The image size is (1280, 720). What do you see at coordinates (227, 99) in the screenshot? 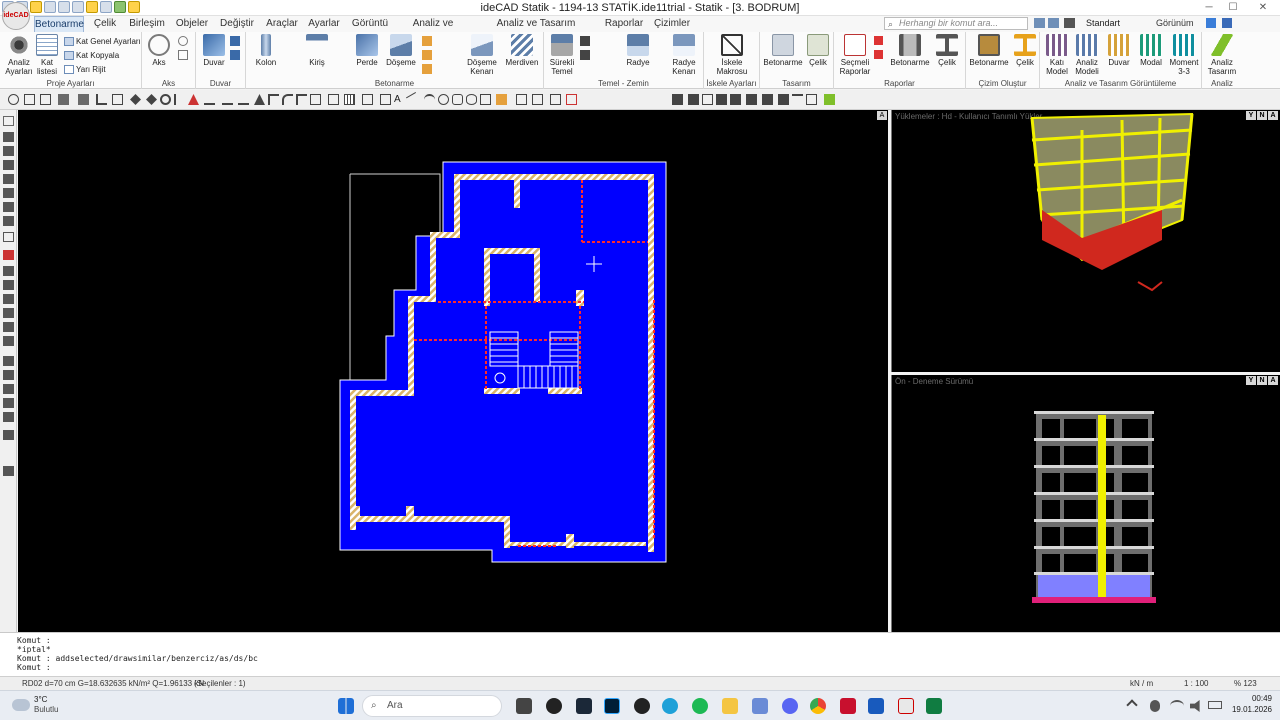
I see `extend-icon` at bounding box center [227, 99].